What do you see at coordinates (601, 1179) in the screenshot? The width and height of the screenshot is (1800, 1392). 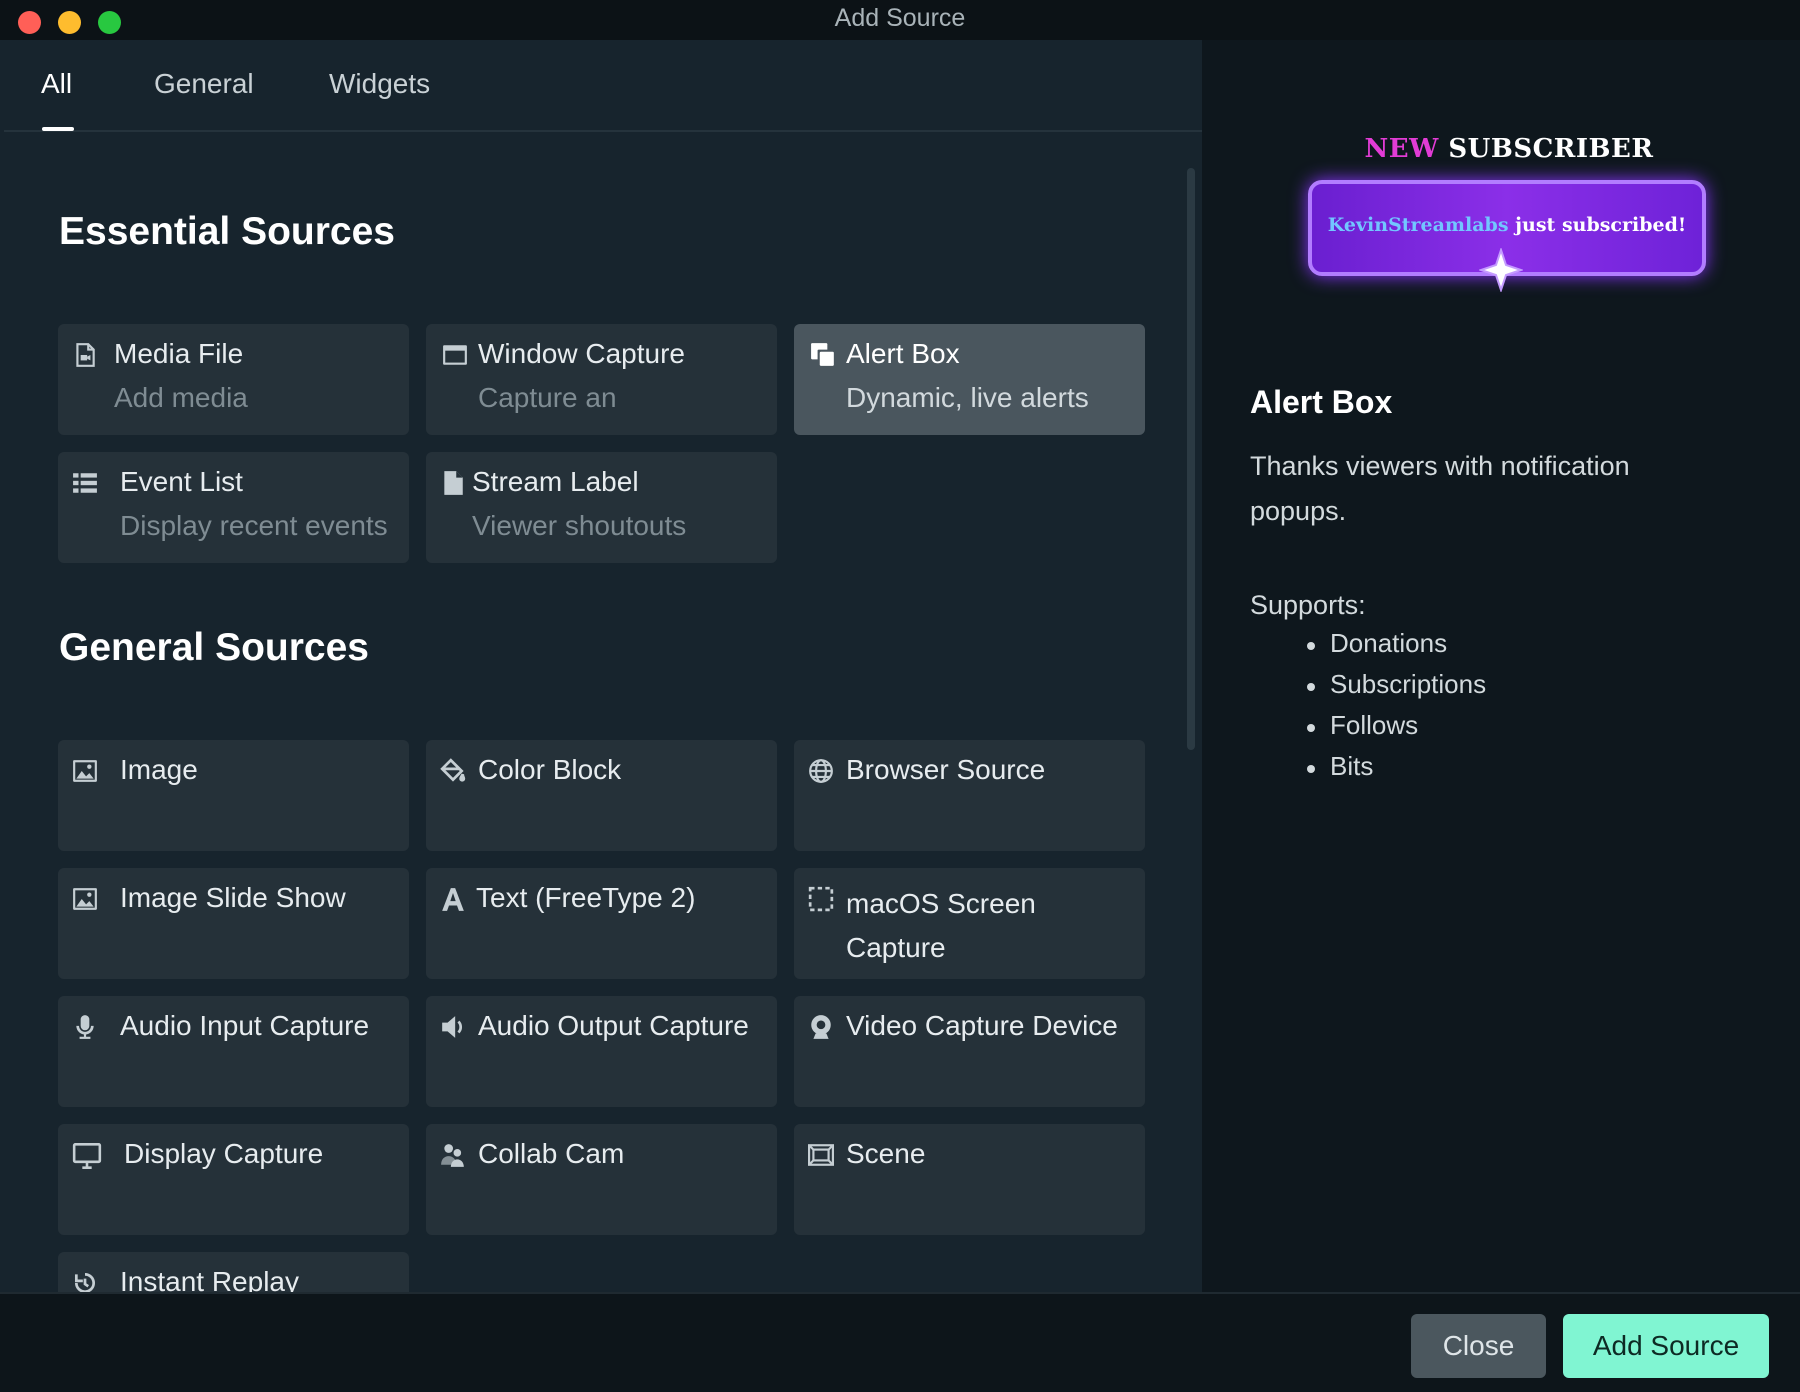 I see `source-card-collab-cam: Collab Cam` at bounding box center [601, 1179].